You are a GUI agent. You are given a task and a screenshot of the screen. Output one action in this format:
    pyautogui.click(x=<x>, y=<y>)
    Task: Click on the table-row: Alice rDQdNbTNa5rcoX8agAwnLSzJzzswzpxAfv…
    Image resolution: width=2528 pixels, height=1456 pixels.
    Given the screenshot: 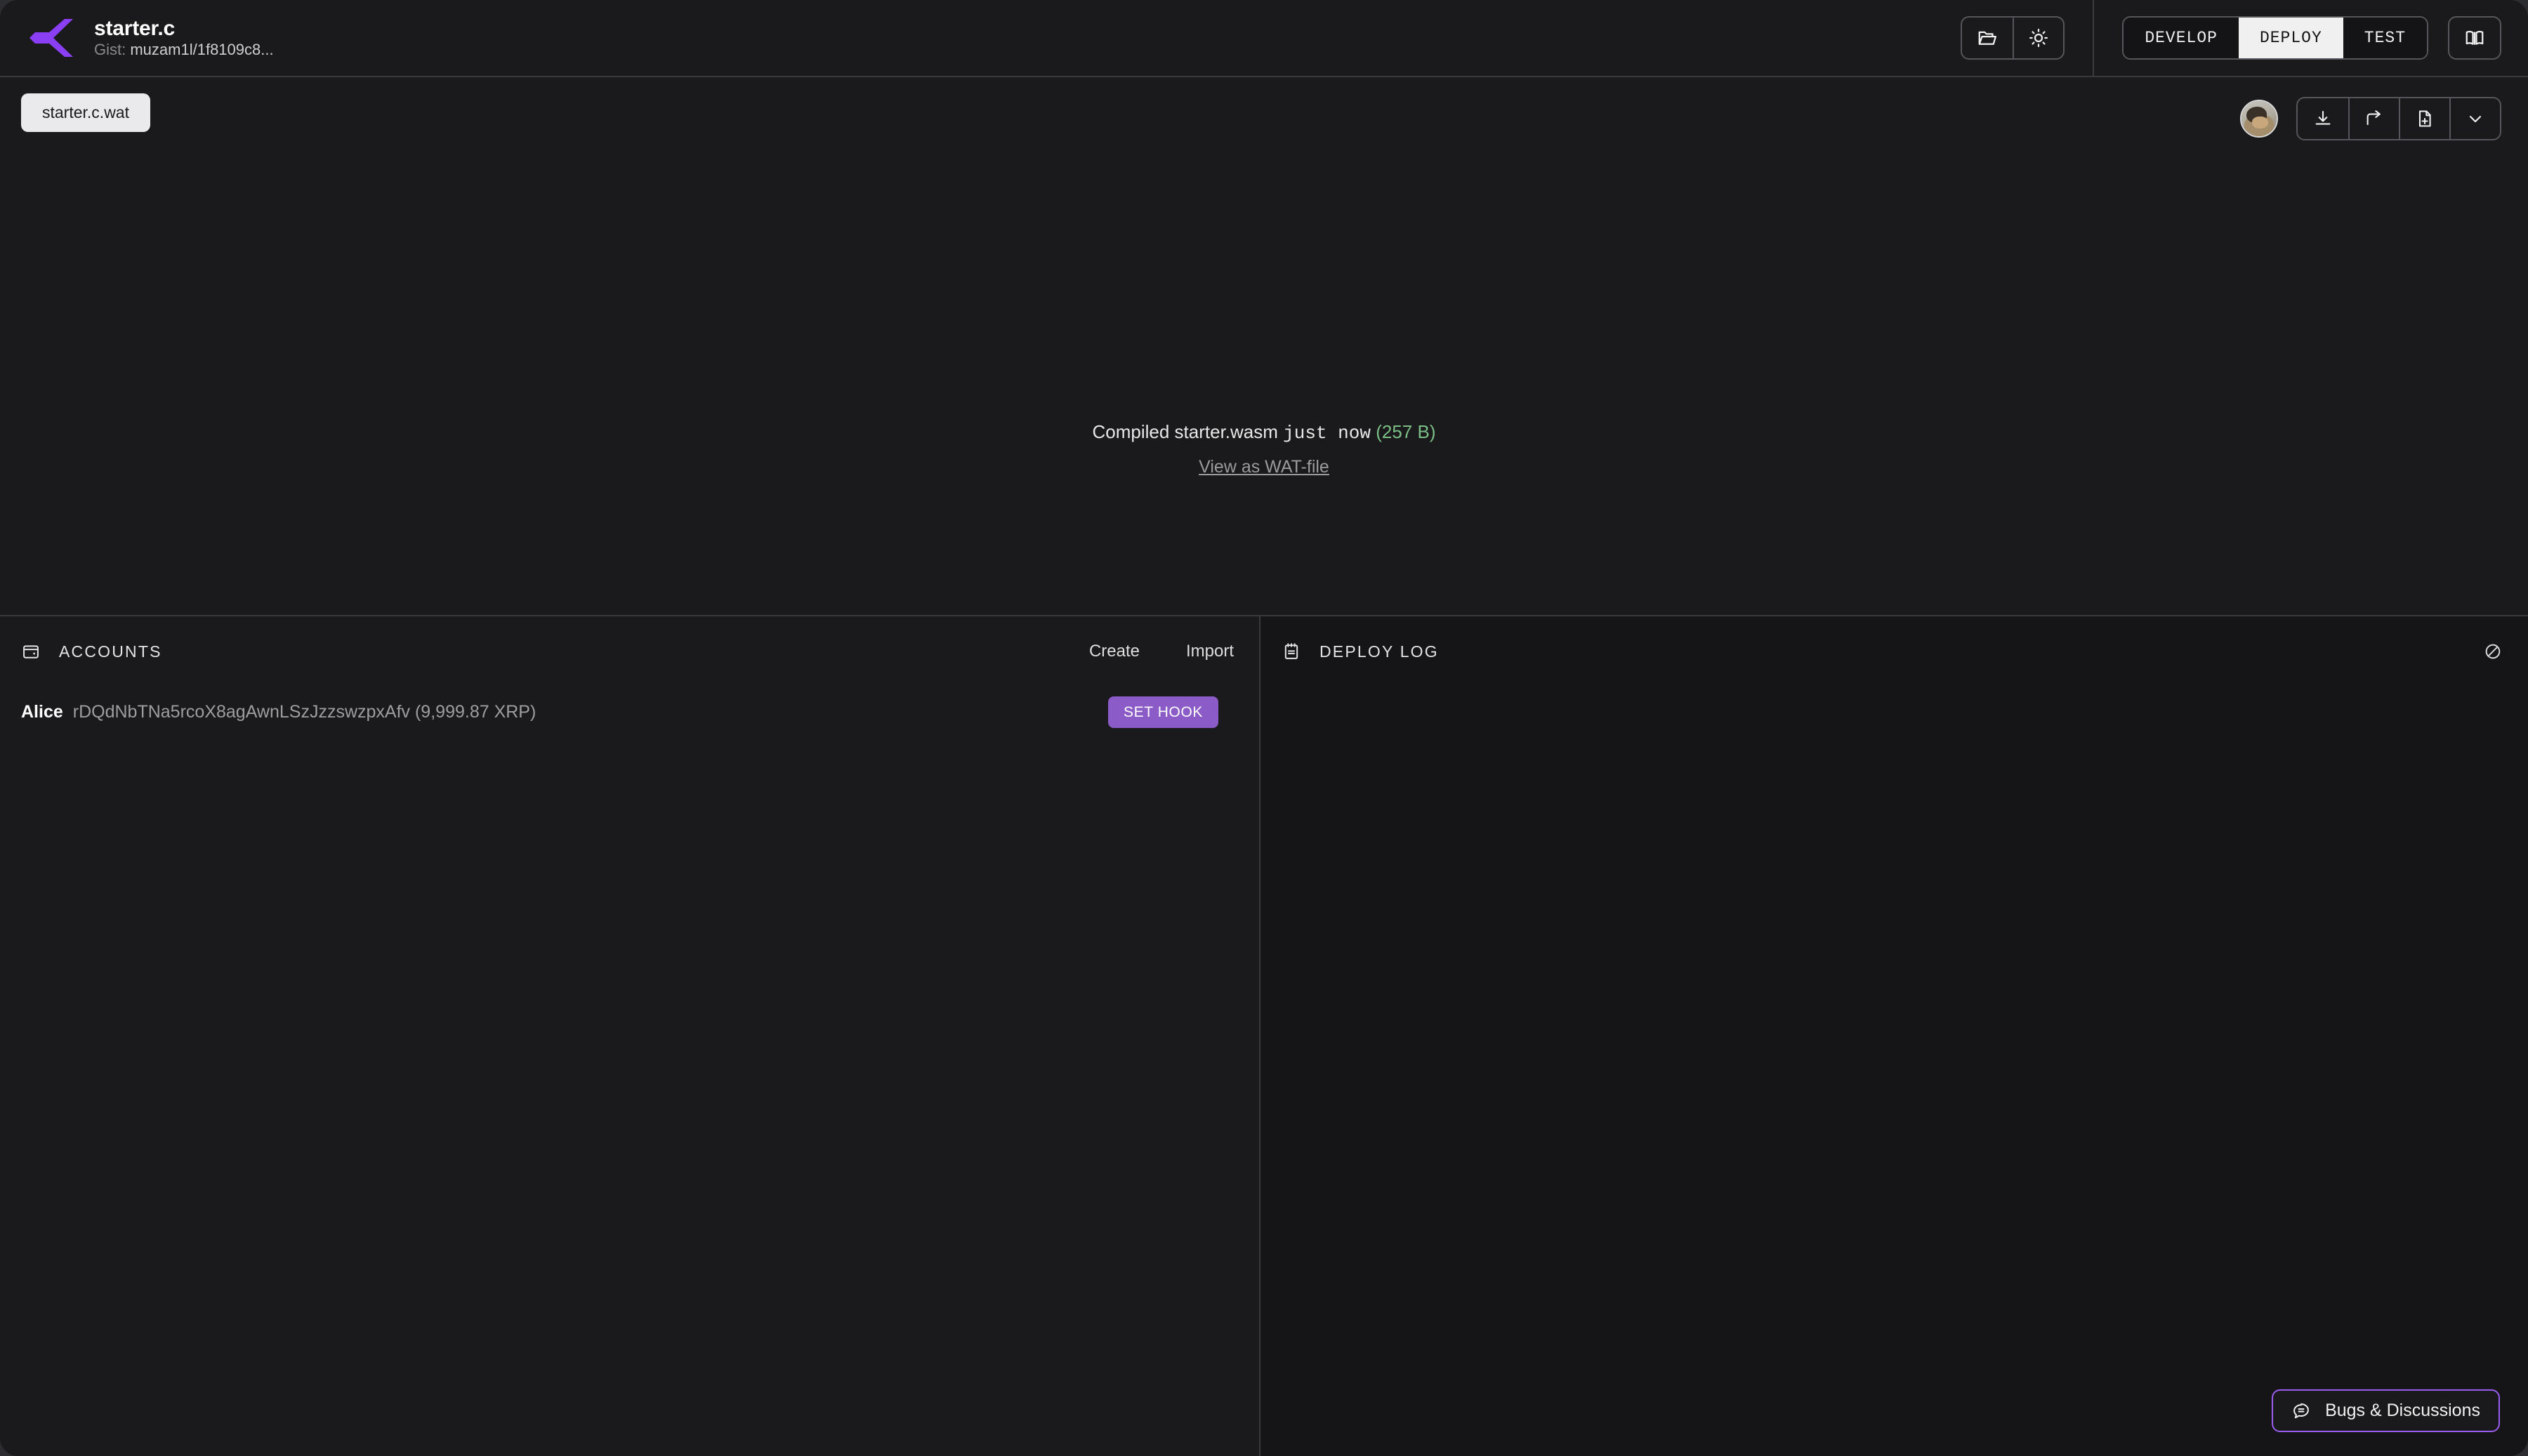 What is the action you would take?
    pyautogui.click(x=629, y=712)
    